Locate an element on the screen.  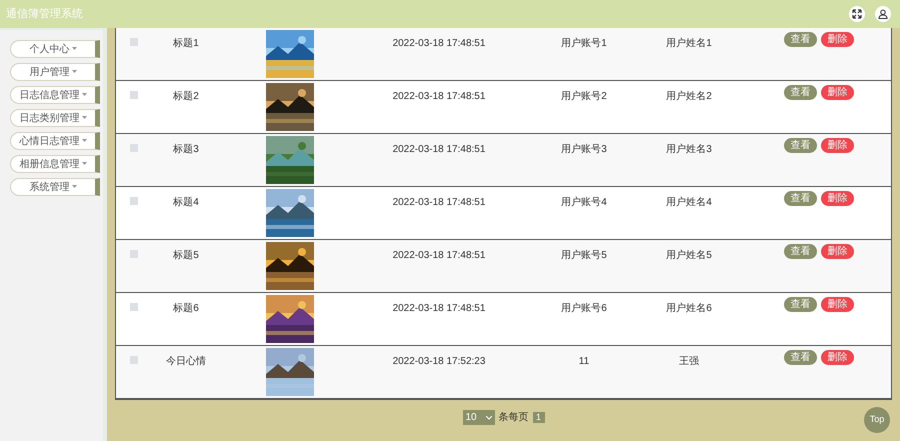
menu-item: 个人中心 is located at coordinates (55, 49).